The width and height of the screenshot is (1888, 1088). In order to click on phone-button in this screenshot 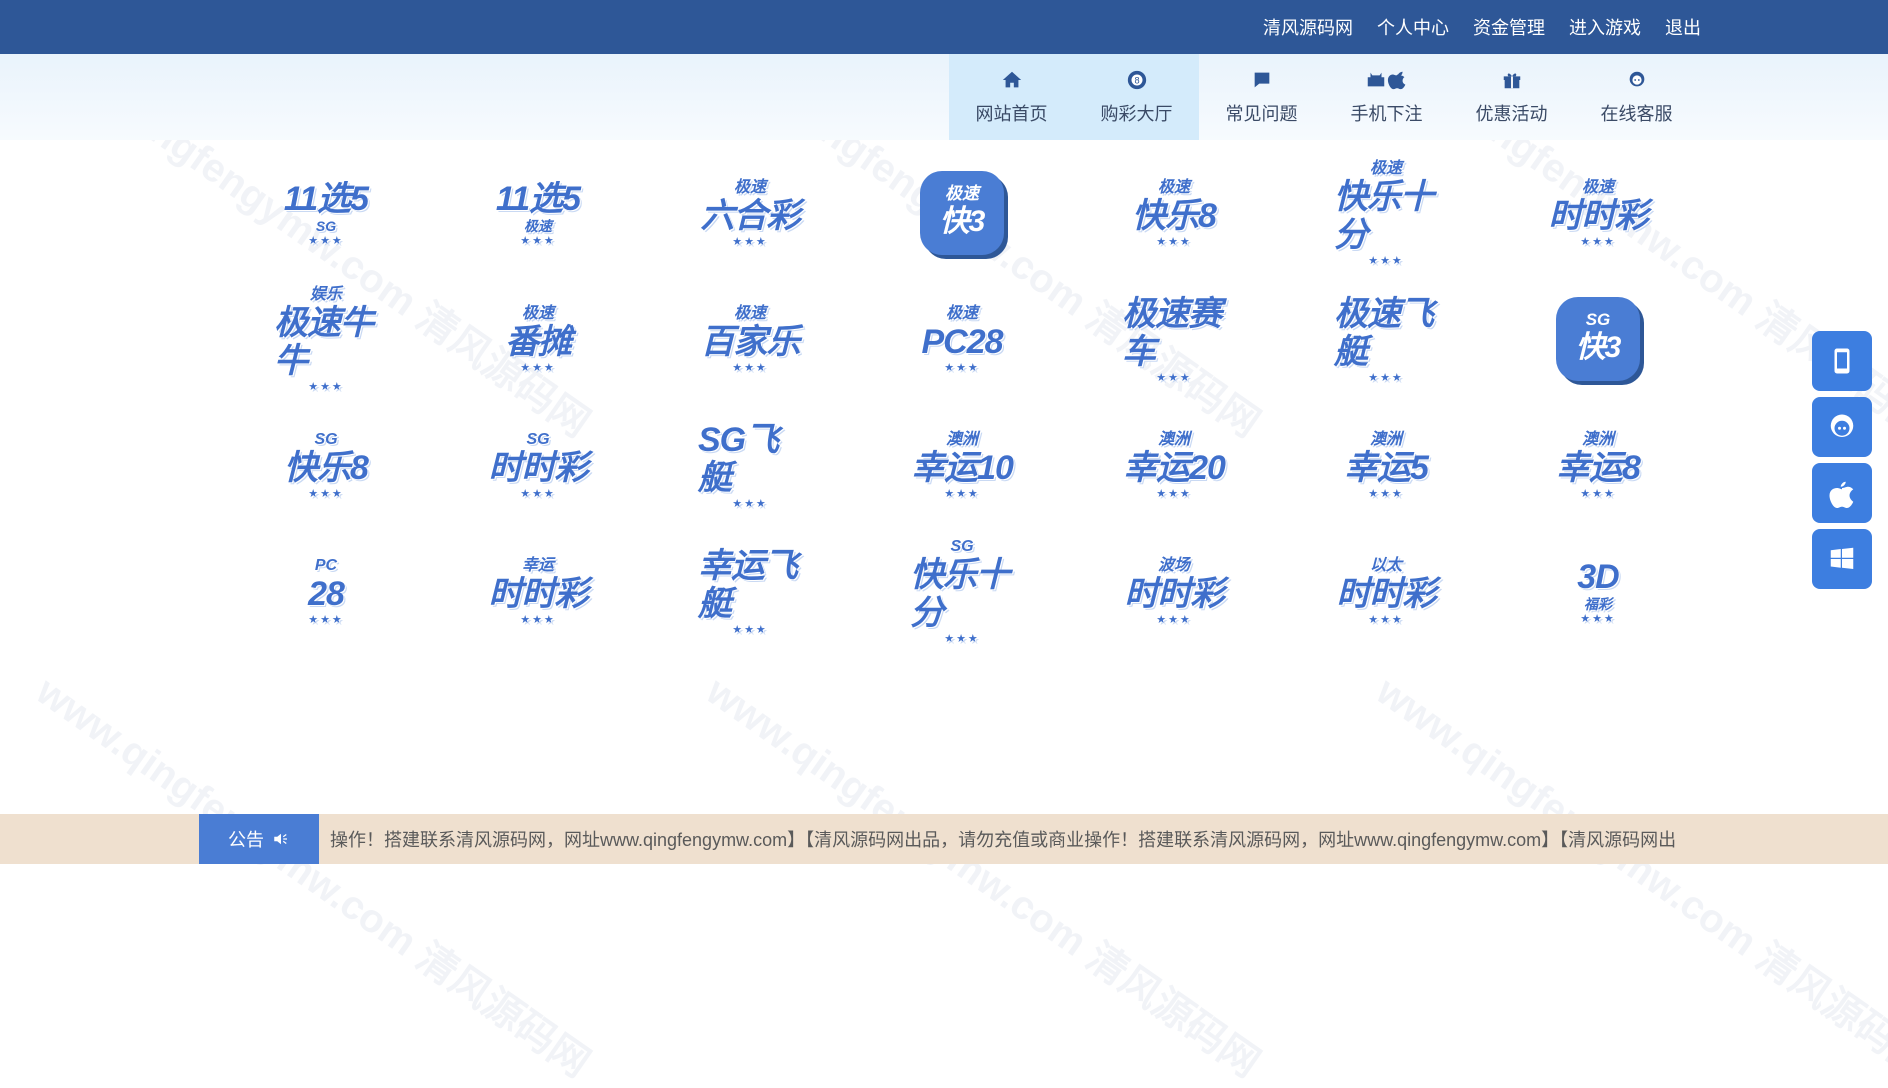, I will do `click(1842, 361)`.